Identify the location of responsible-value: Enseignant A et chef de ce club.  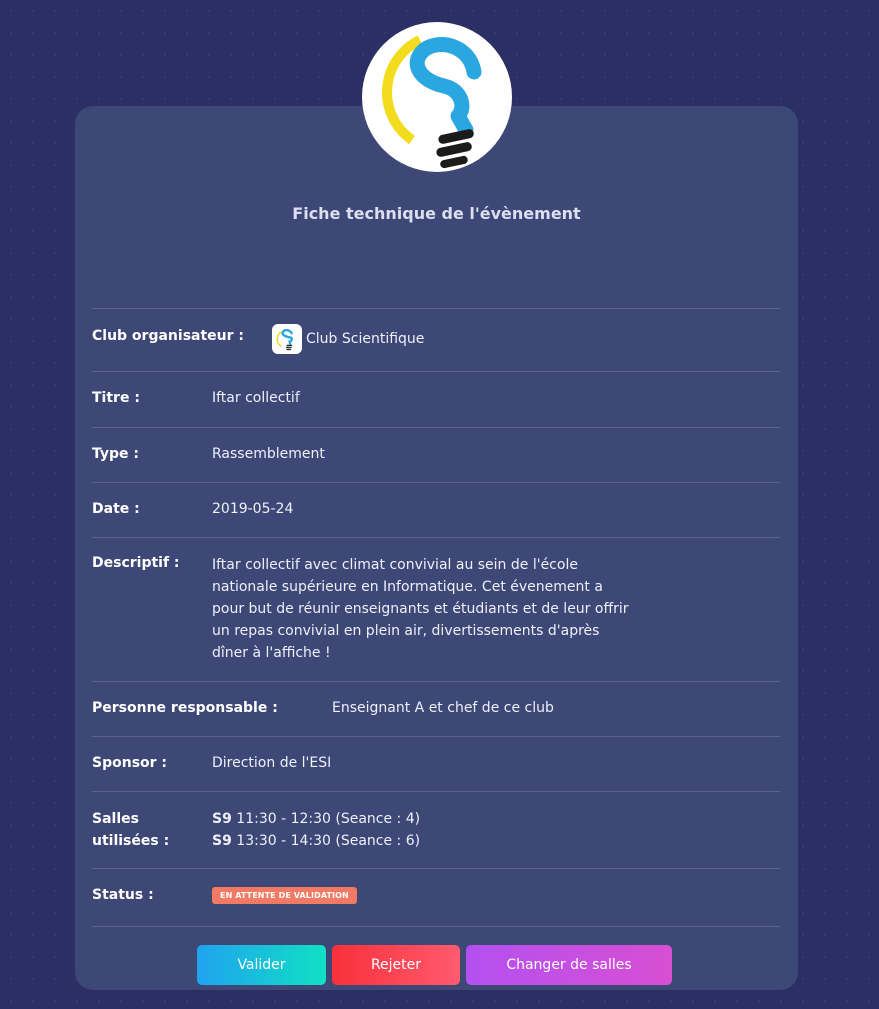
(443, 708).